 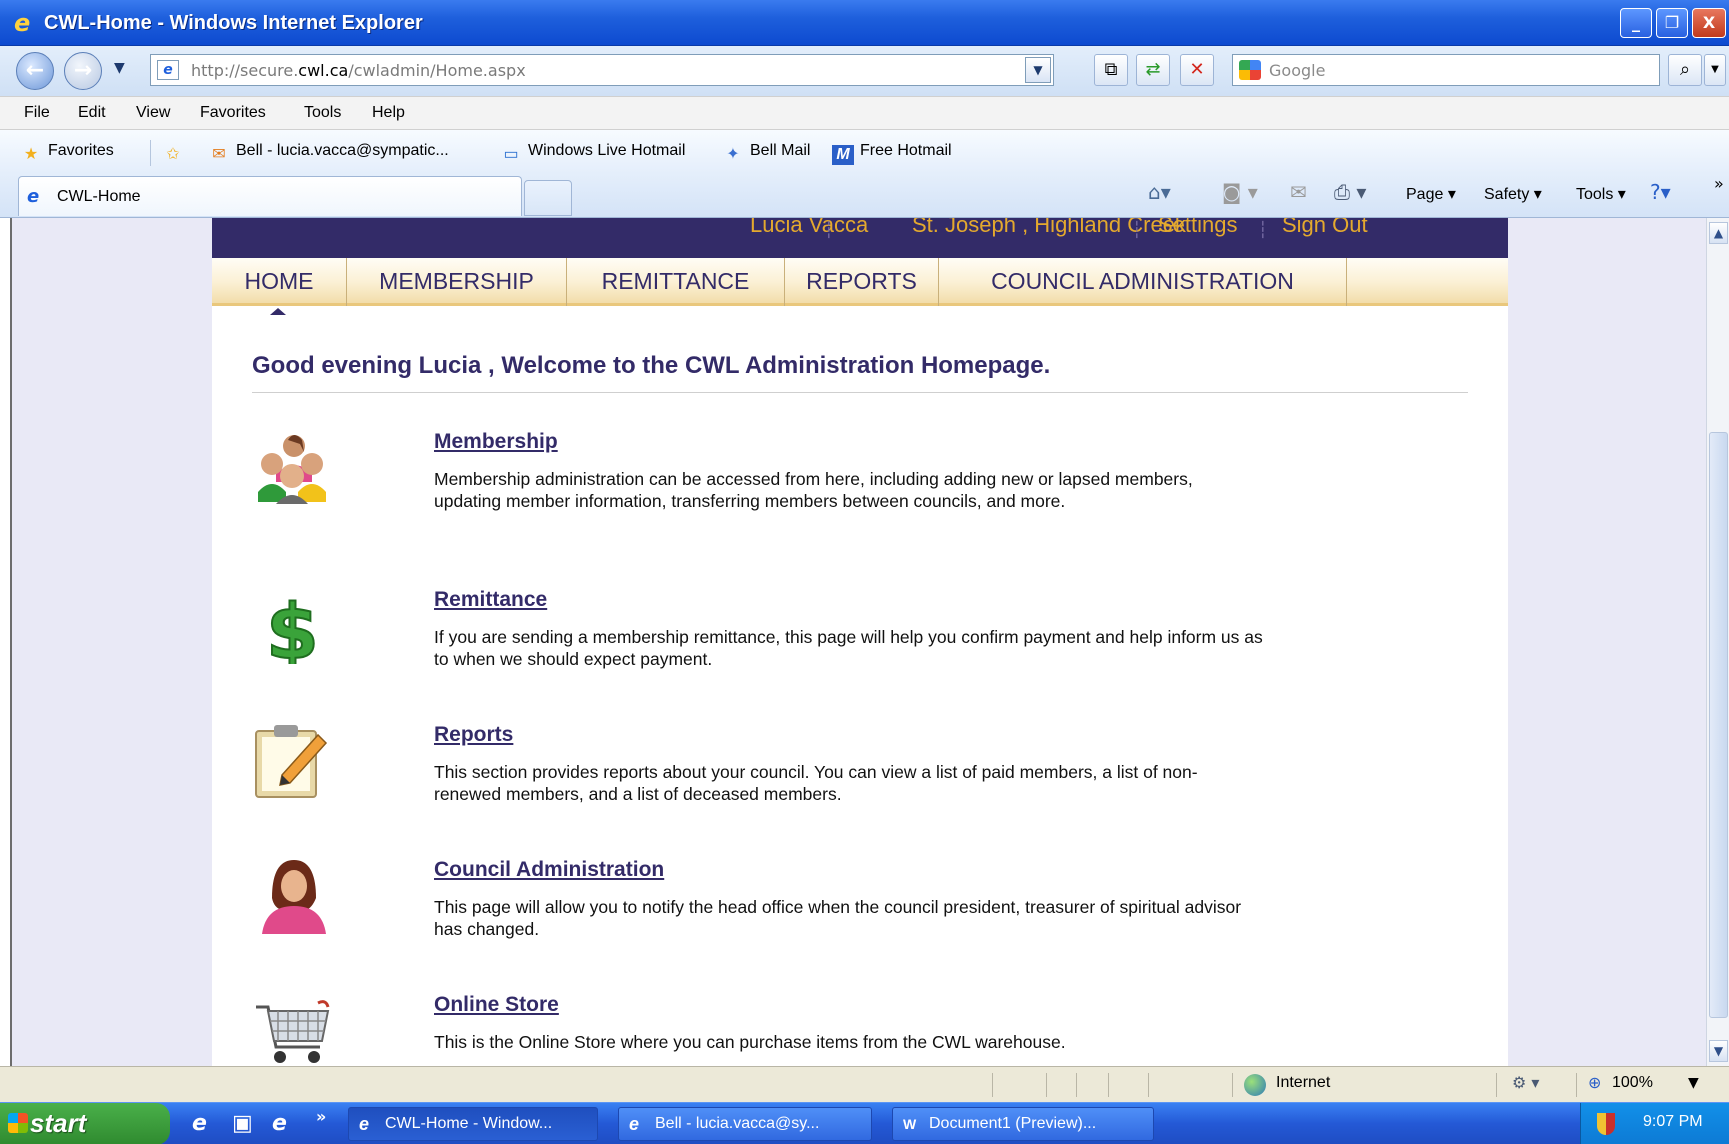 What do you see at coordinates (1685, 70) in the screenshot?
I see `search-icon: ⌕` at bounding box center [1685, 70].